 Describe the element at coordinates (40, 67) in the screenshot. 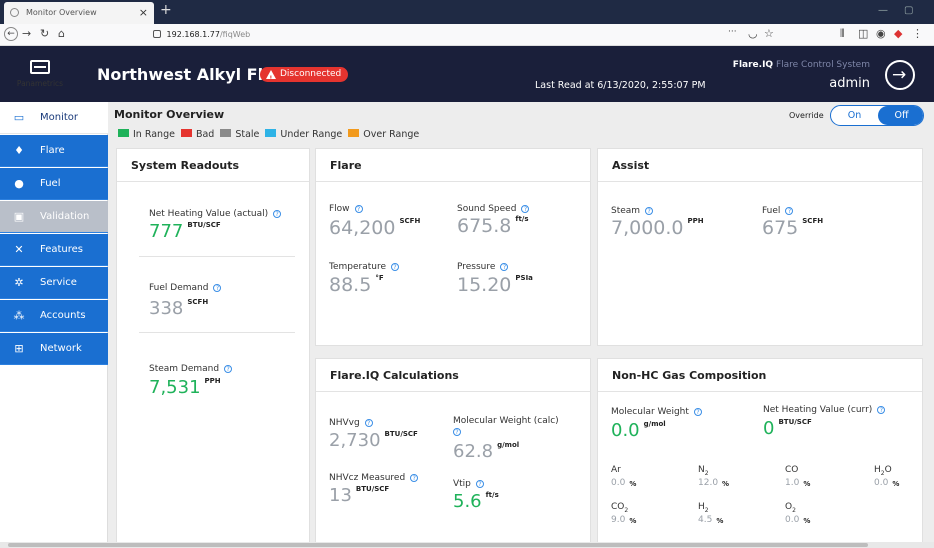

I see `panametrics-logo-icon` at that location.